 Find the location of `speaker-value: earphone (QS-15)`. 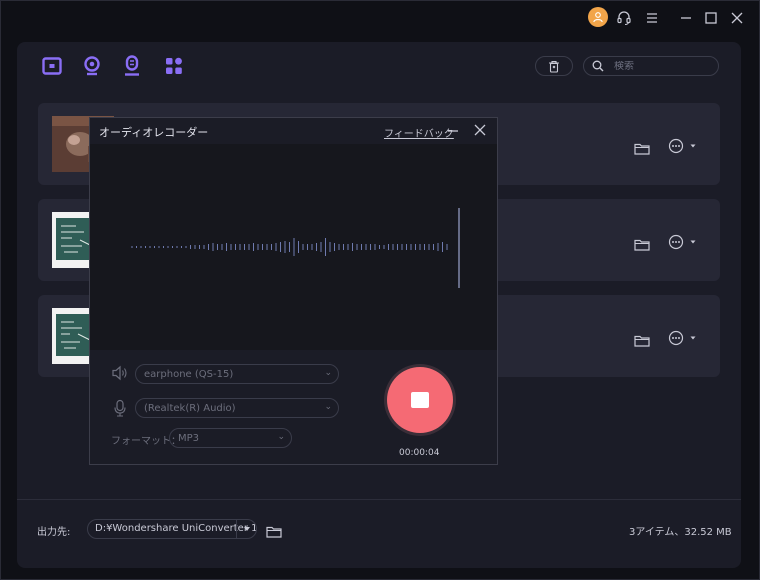

speaker-value: earphone (QS-15) is located at coordinates (189, 374).